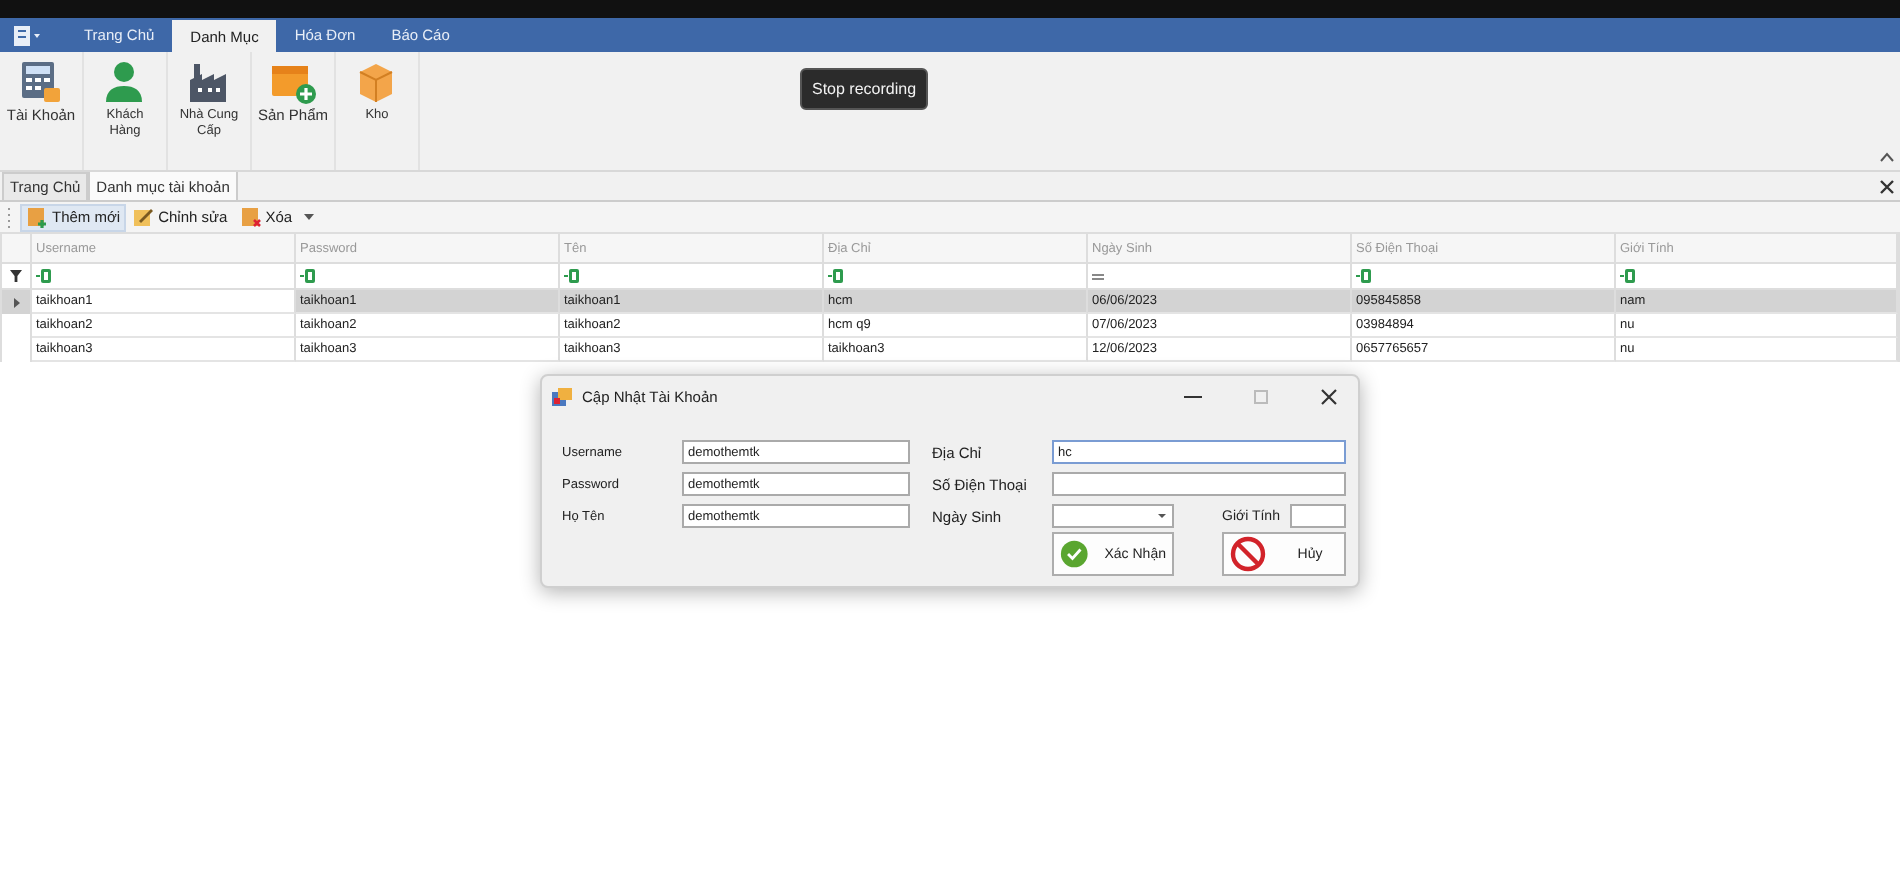 Image resolution: width=1900 pixels, height=882 pixels. Describe the element at coordinates (1248, 554) in the screenshot. I see `prohibited-icon` at that location.